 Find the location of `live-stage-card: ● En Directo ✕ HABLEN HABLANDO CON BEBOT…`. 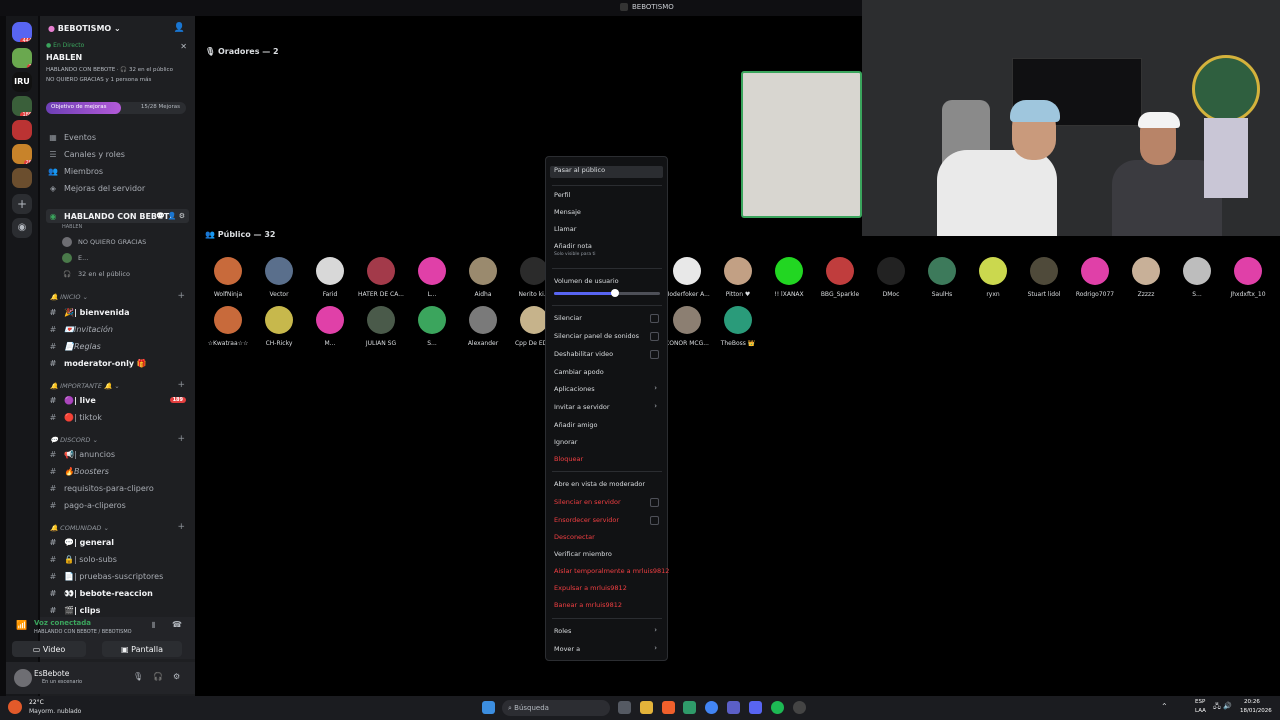

live-stage-card: ● En Directo ✕ HABLEN HABLANDO CON BEBOT… is located at coordinates (117, 88).